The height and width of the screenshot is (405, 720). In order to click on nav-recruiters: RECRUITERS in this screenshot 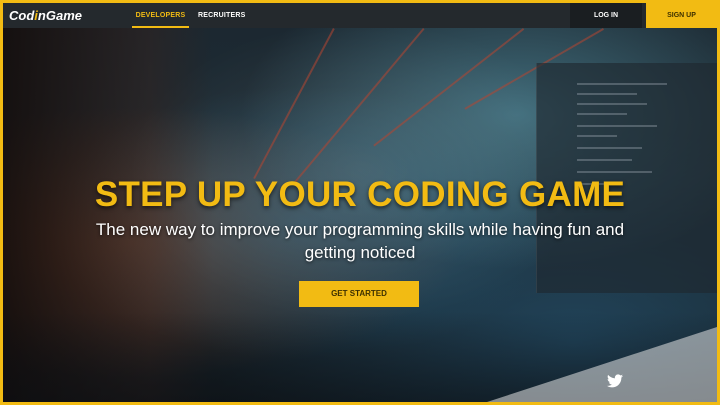, I will do `click(222, 15)`.